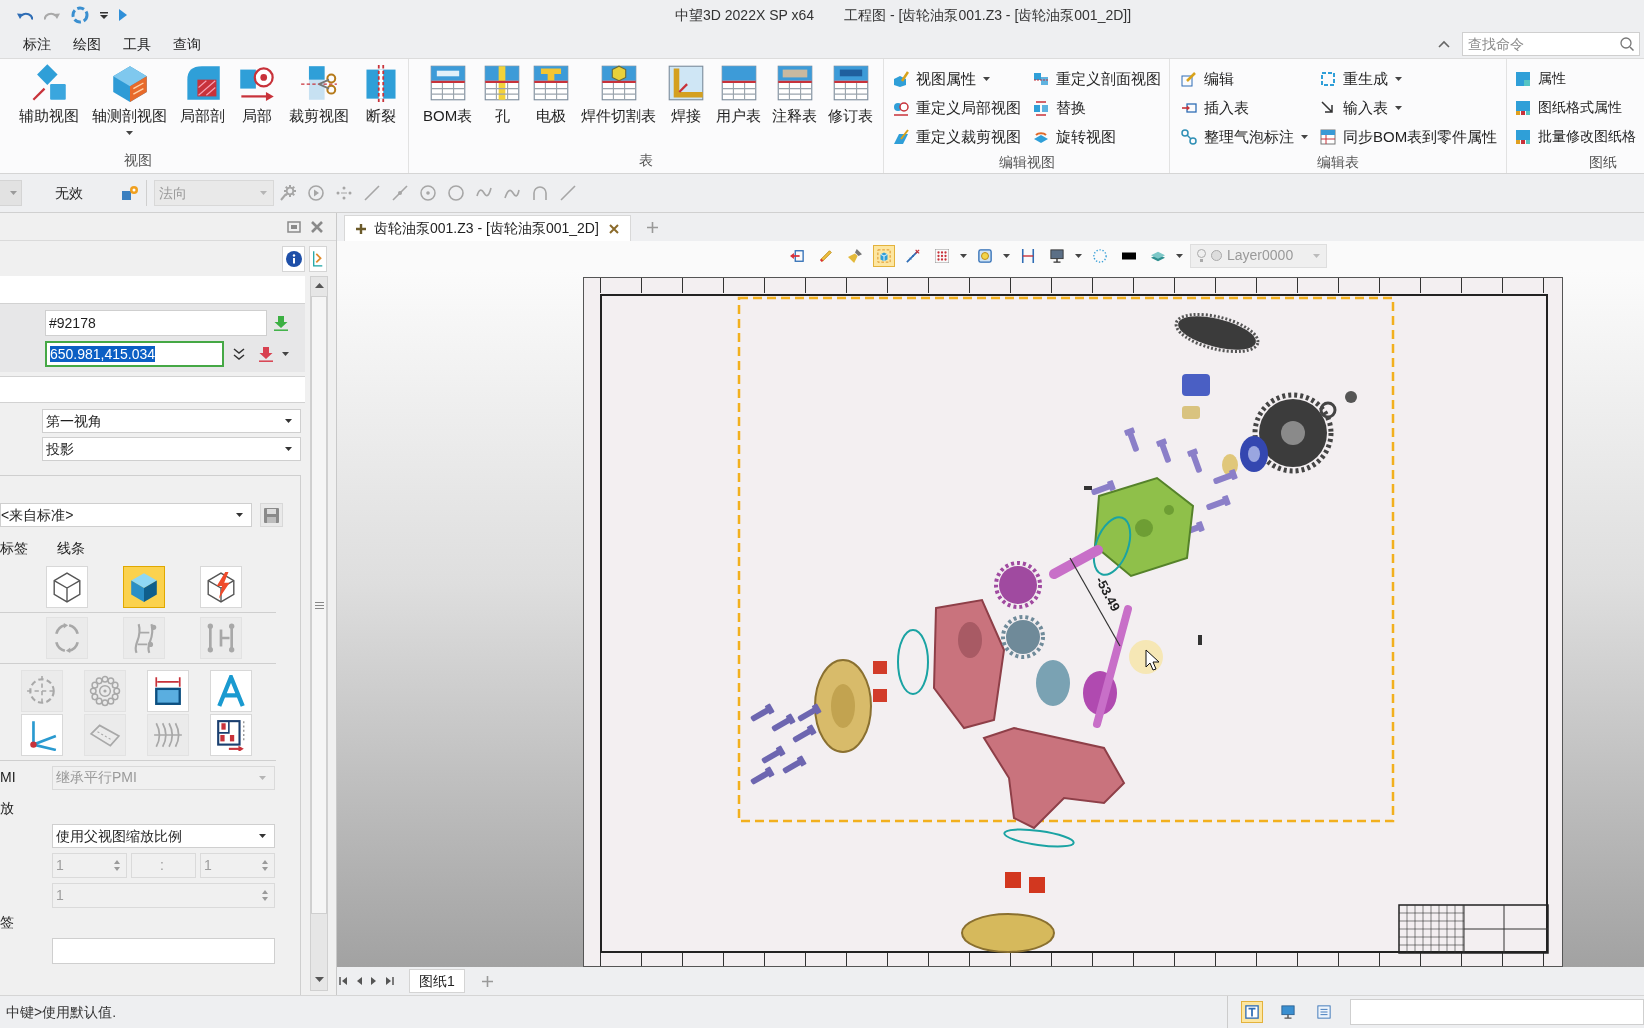  I want to click on text-frame-icon, so click(1252, 1012).